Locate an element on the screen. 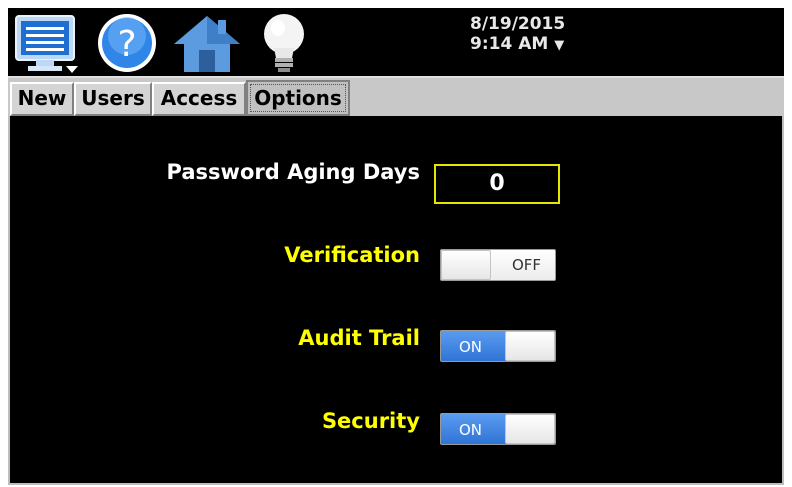  tab-strip: New Users Access Options is located at coordinates (396, 96).